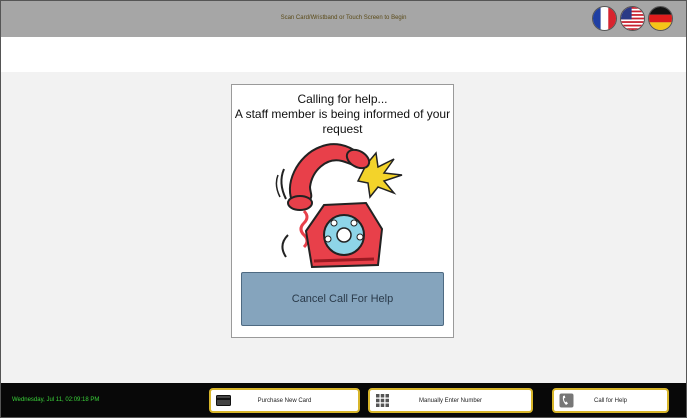 Image resolution: width=687 pixels, height=418 pixels. Describe the element at coordinates (223, 400) in the screenshot. I see `card-icon` at that location.